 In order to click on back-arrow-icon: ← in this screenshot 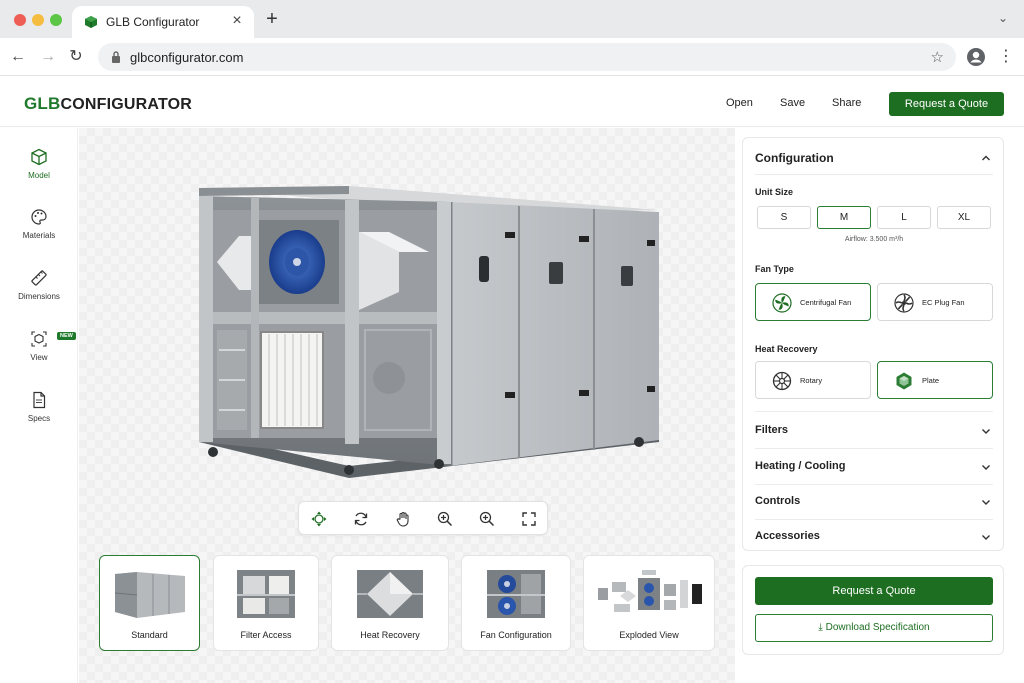, I will do `click(18, 57)`.